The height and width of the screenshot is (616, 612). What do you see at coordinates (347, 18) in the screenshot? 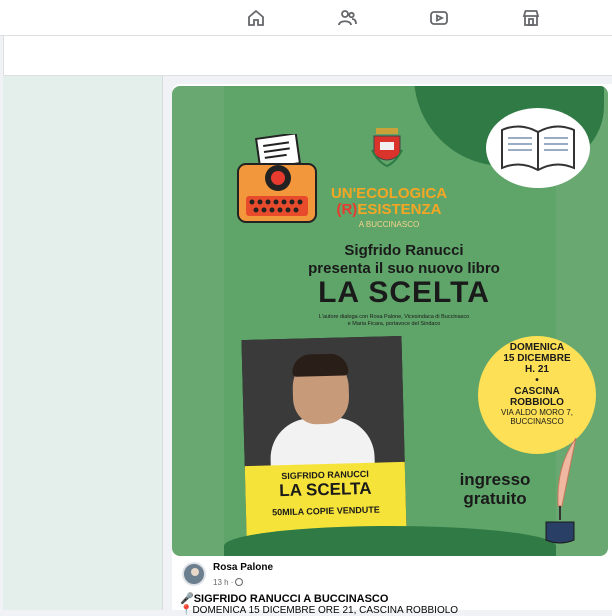
I see `friends-icon` at bounding box center [347, 18].